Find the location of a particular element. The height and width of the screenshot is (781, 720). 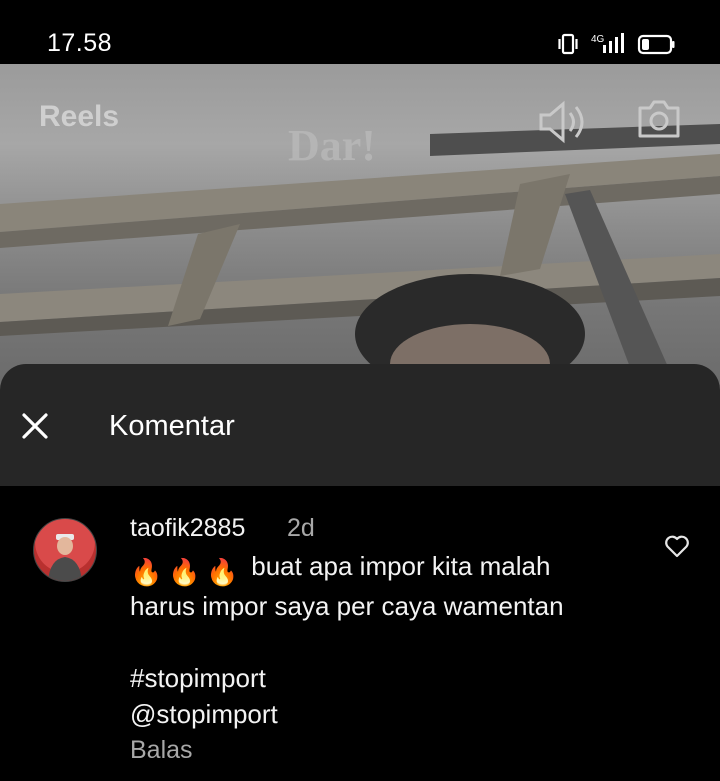

comment-mention: @stopimport is located at coordinates (395, 714).